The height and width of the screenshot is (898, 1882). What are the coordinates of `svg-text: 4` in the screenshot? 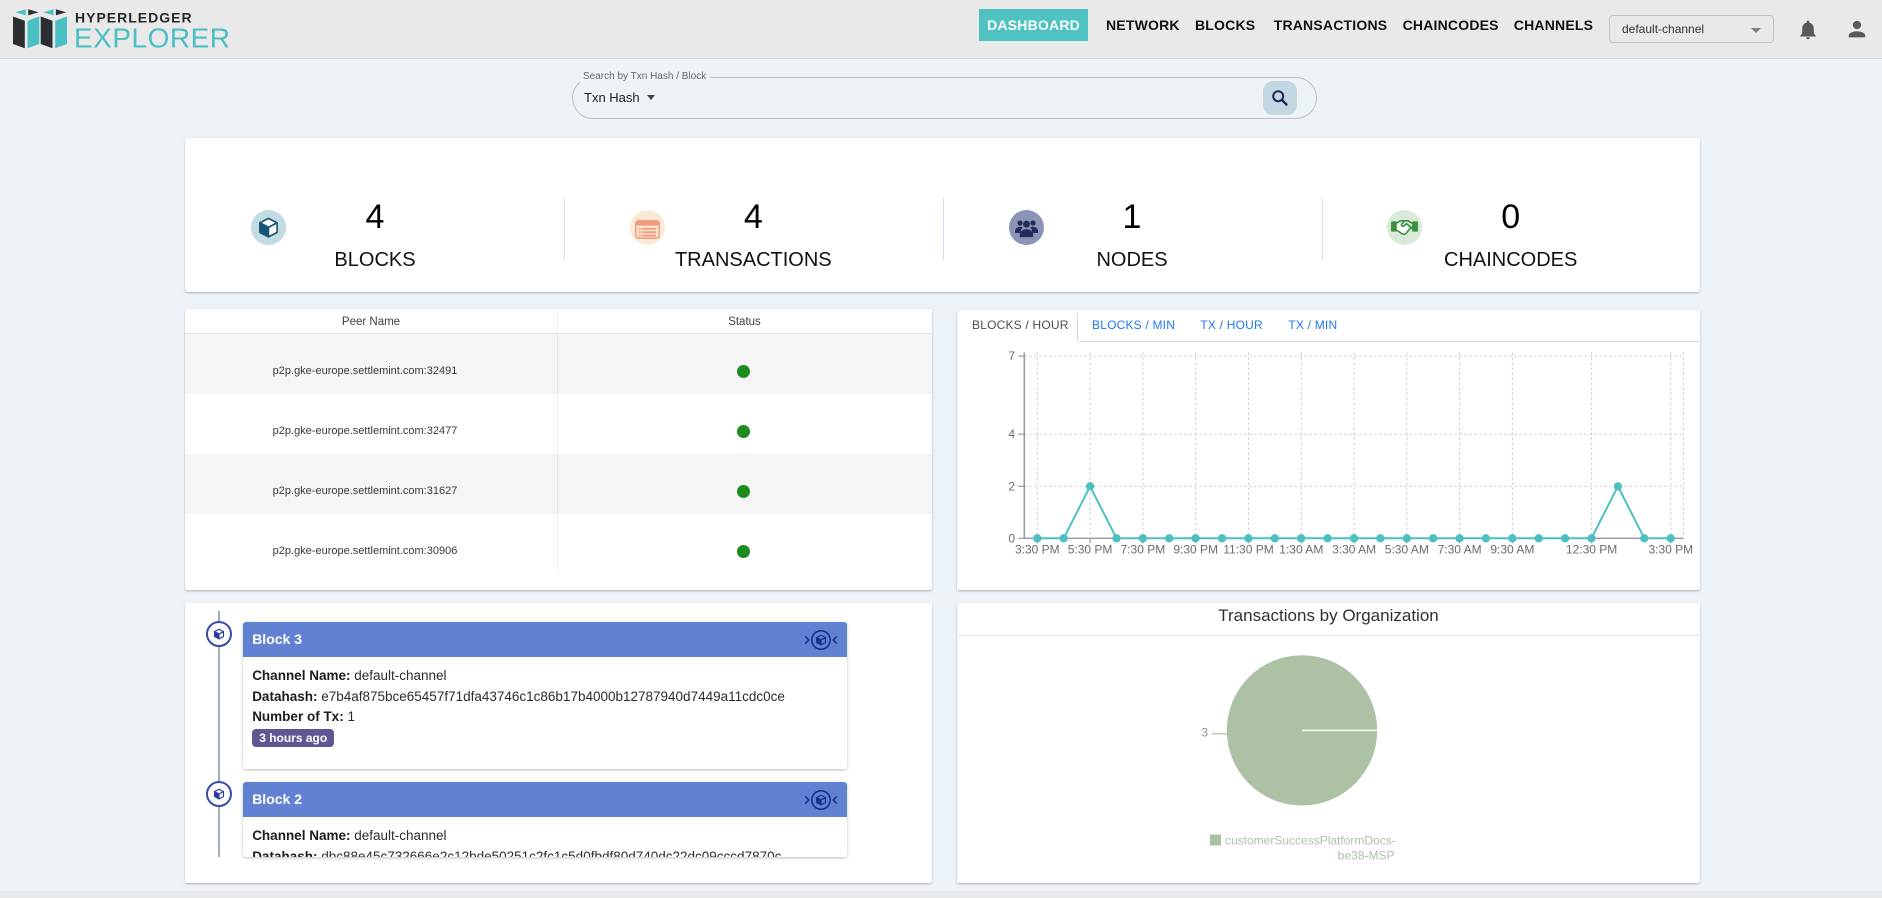 It's located at (1011, 434).